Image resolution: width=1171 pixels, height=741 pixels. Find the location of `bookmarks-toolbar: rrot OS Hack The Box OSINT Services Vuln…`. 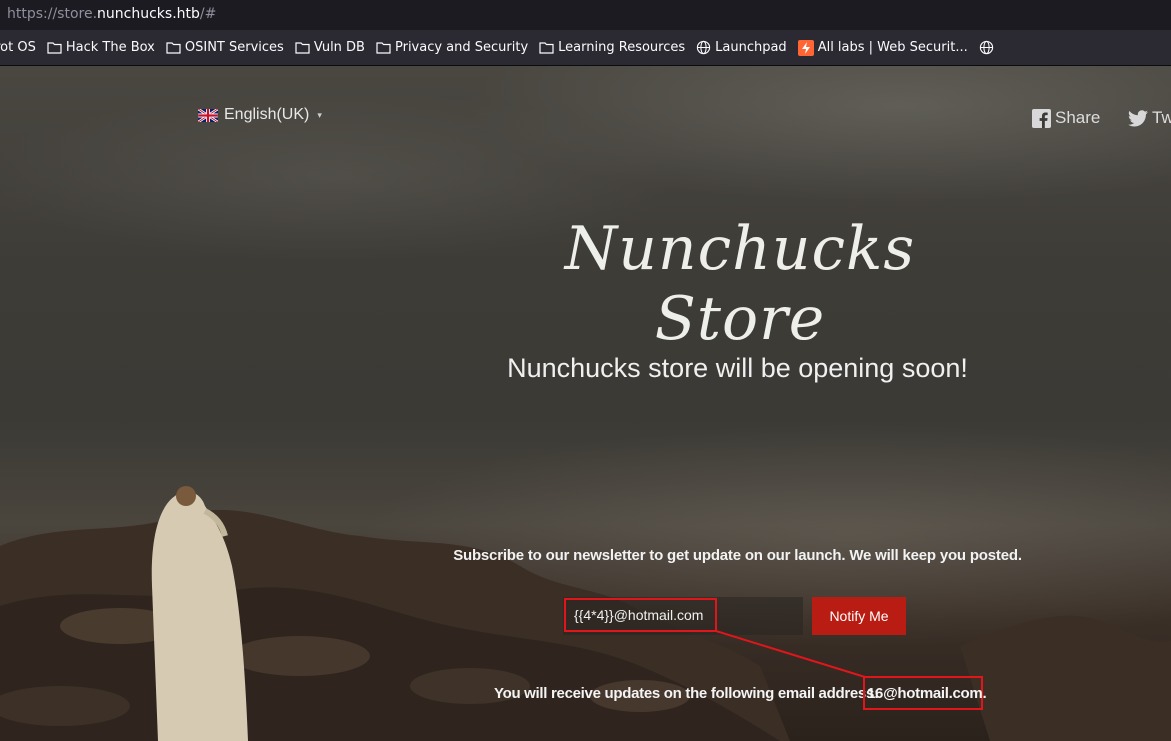

bookmarks-toolbar: rrot OS Hack The Box OSINT Services Vuln… is located at coordinates (585, 48).